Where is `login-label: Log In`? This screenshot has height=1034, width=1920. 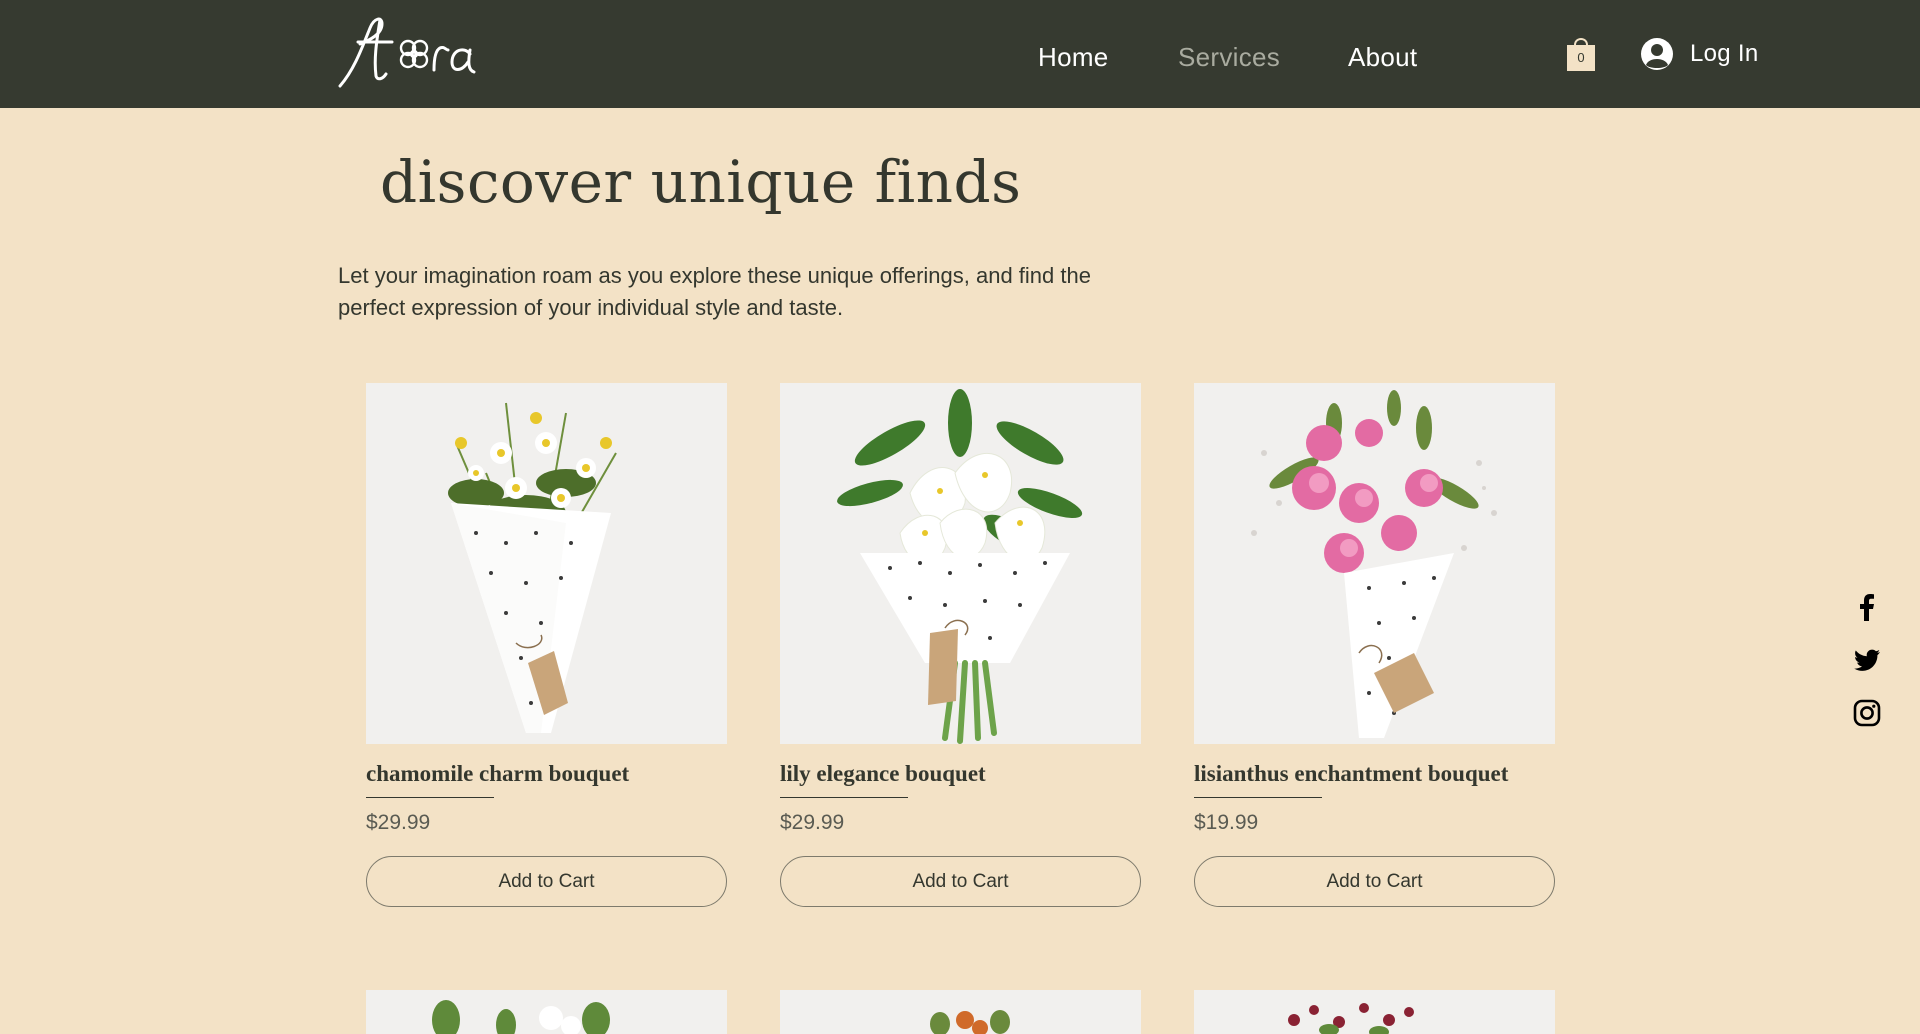 login-label: Log In is located at coordinates (1724, 53).